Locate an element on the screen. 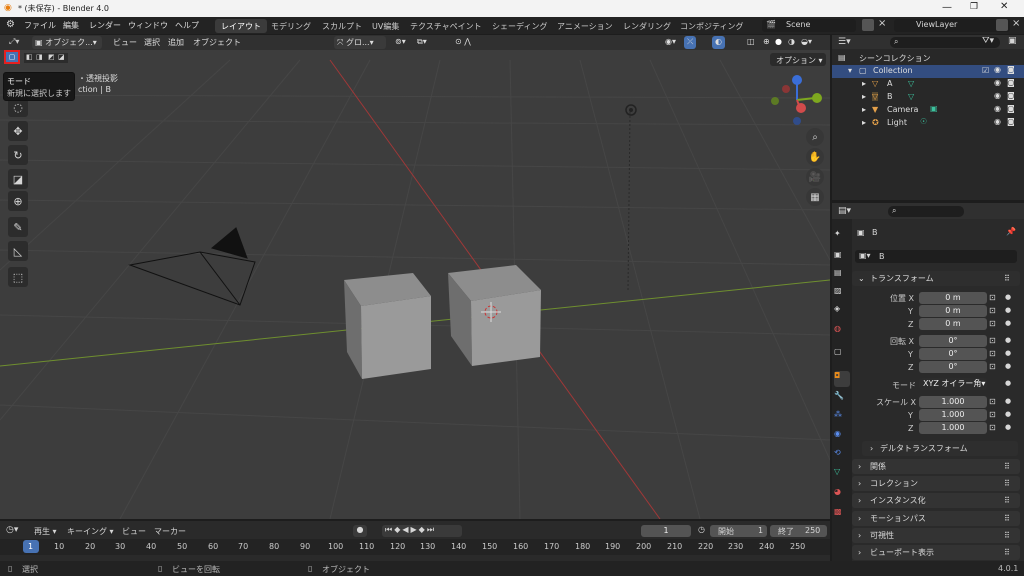 The image size is (1024, 576). select-new-mode-button: ▢ is located at coordinates (12, 57).